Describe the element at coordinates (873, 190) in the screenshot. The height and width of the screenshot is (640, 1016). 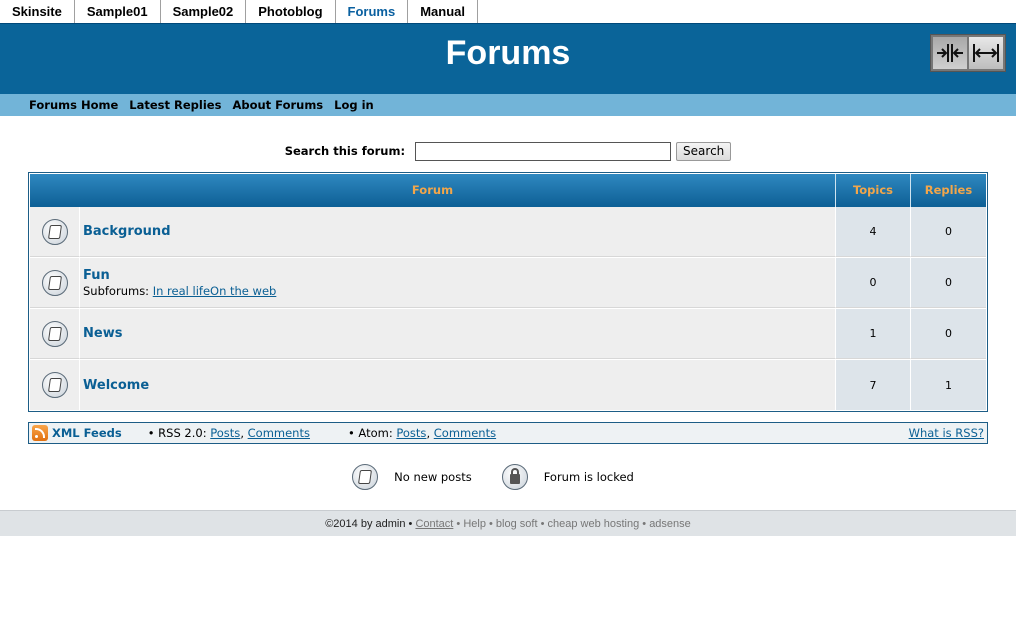
I see `column-header-topics: Topics` at that location.